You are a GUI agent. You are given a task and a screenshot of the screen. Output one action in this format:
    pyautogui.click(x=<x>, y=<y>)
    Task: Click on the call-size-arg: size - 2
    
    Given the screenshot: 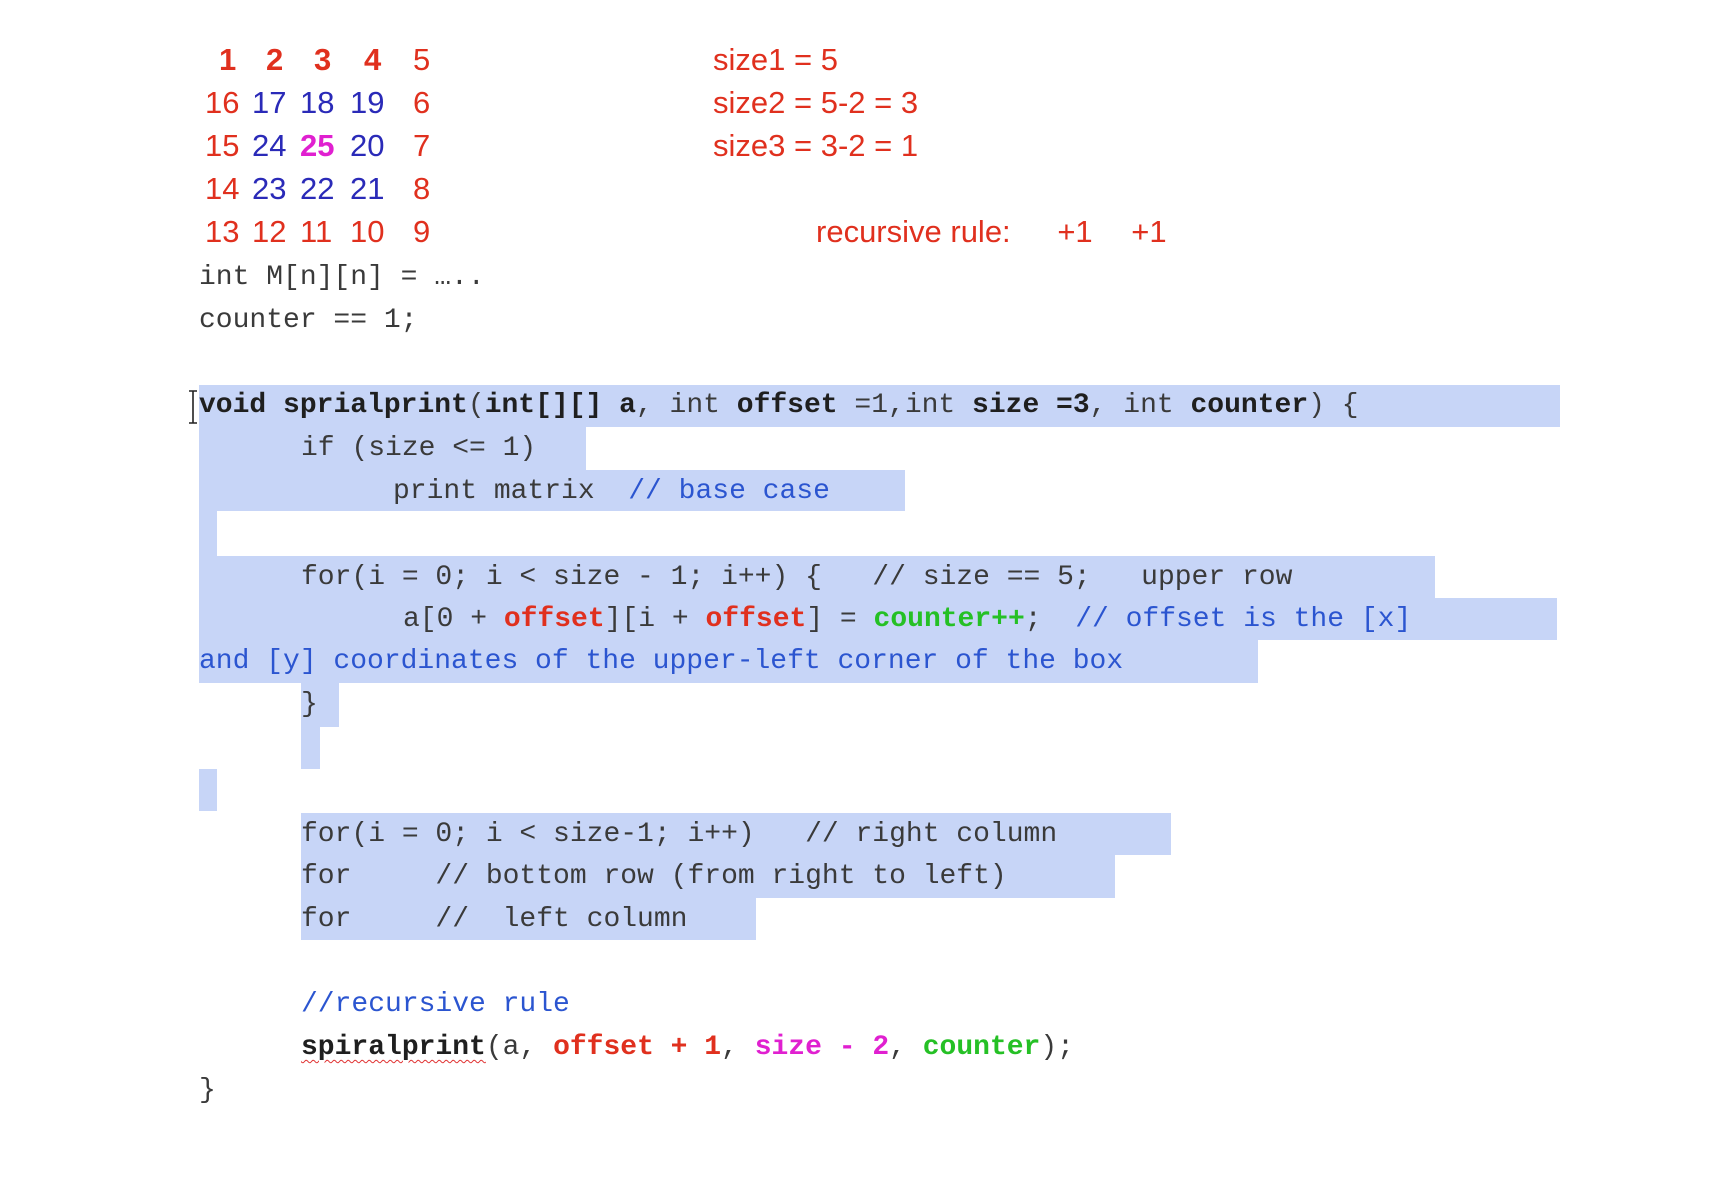 What is the action you would take?
    pyautogui.click(x=822, y=1047)
    